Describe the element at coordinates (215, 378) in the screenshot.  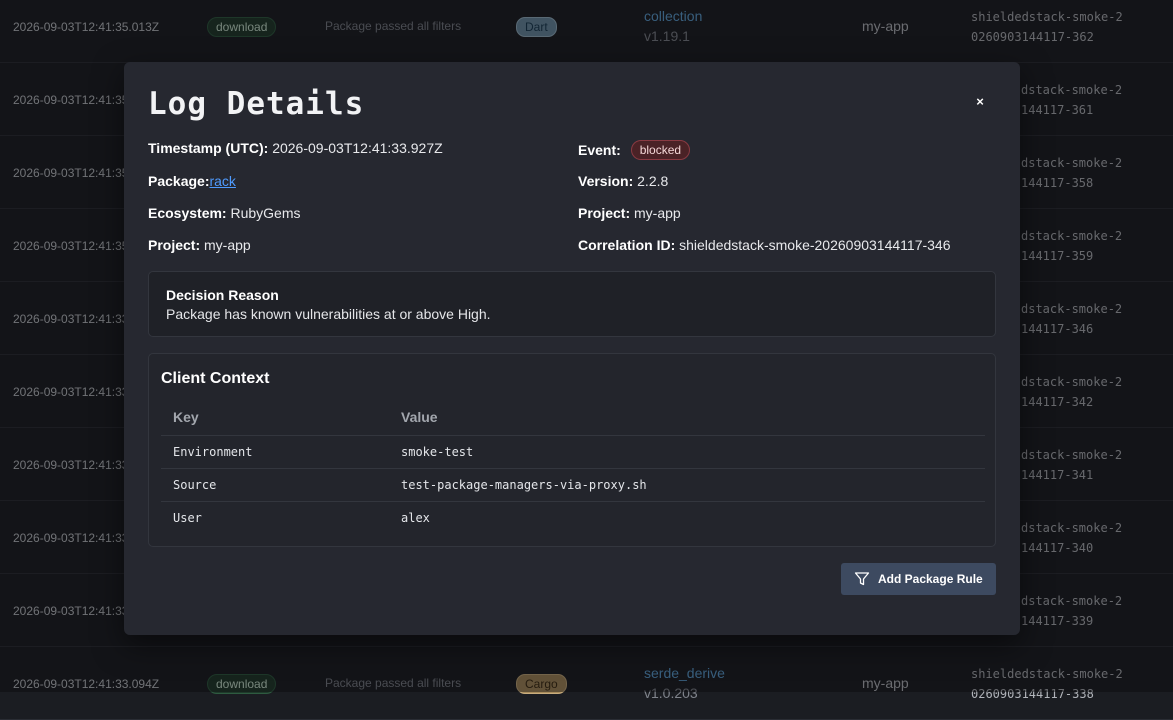
I see `client-context-title: Client Context` at that location.